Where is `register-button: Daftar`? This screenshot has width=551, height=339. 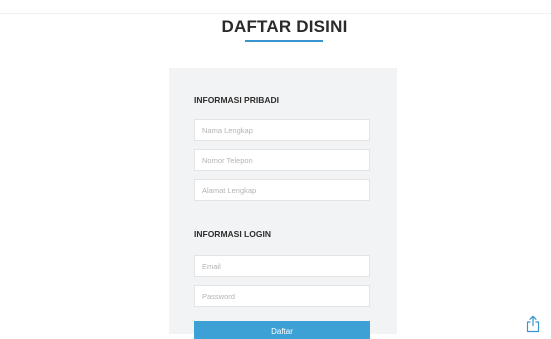
register-button: Daftar is located at coordinates (282, 330).